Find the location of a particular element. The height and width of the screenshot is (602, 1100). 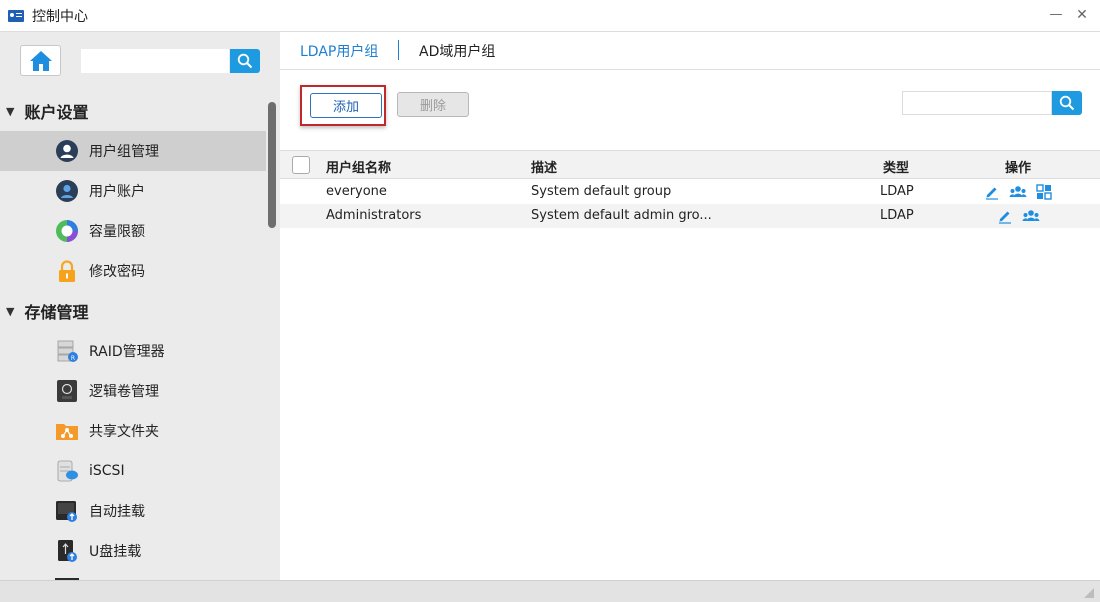

quota-icon is located at coordinates (67, 231).